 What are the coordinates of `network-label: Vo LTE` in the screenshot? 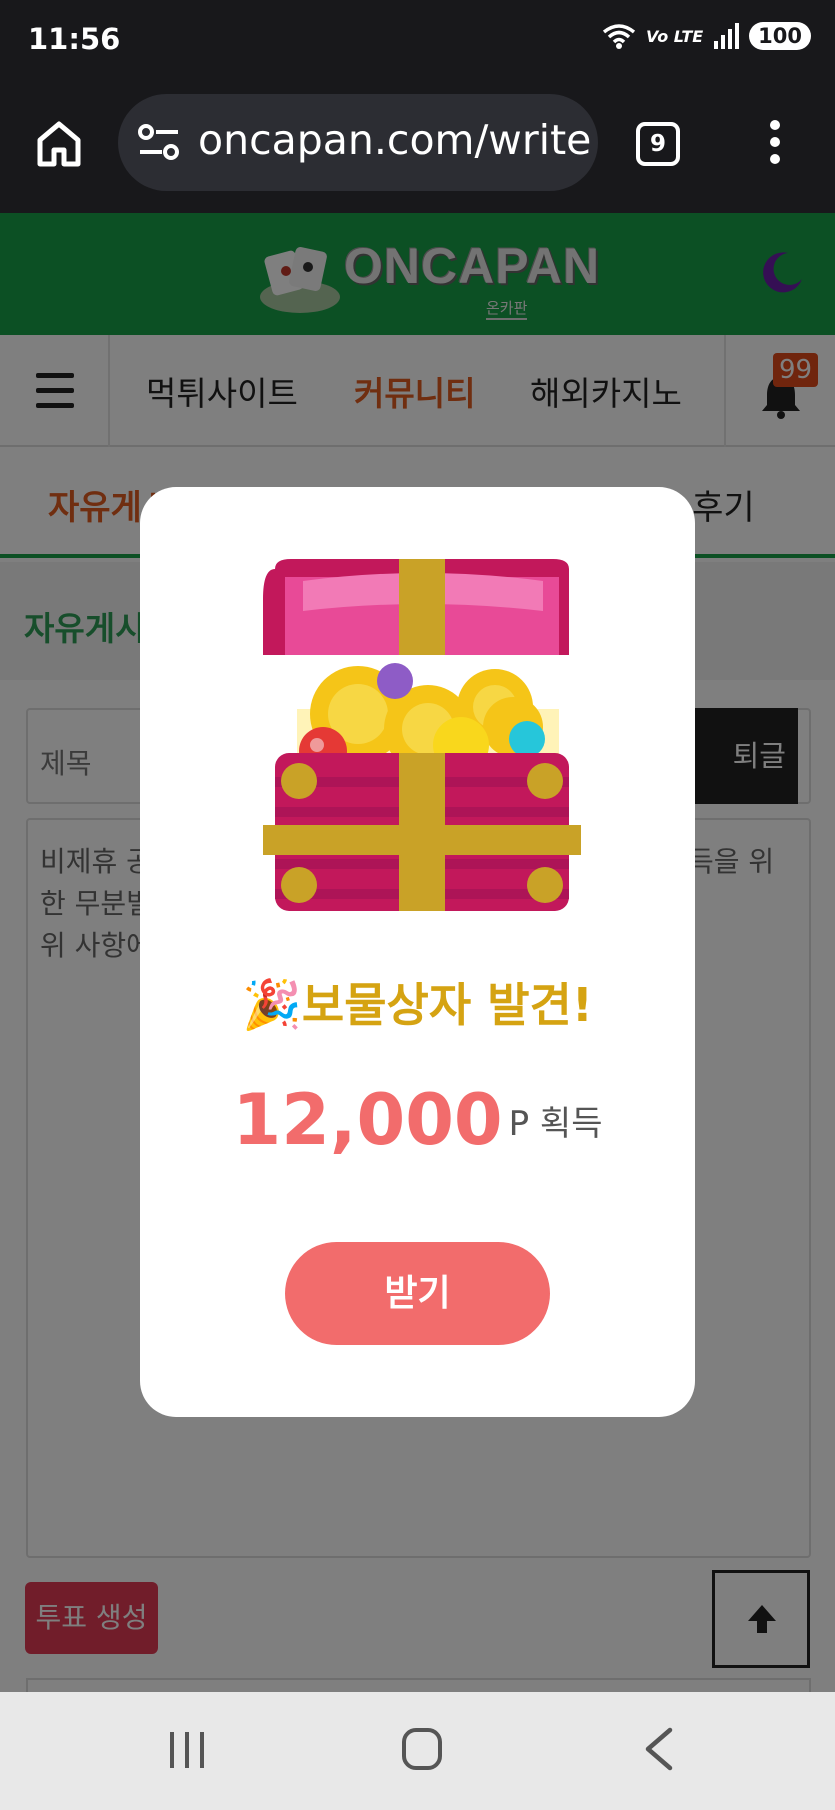 It's located at (674, 36).